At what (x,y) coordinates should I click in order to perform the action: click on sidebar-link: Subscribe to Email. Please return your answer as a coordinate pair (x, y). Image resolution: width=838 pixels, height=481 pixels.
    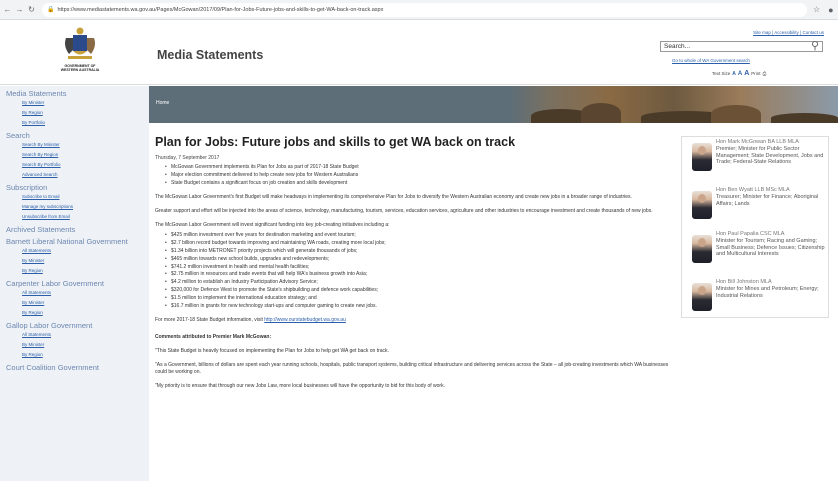
    Looking at the image, I should click on (77, 197).